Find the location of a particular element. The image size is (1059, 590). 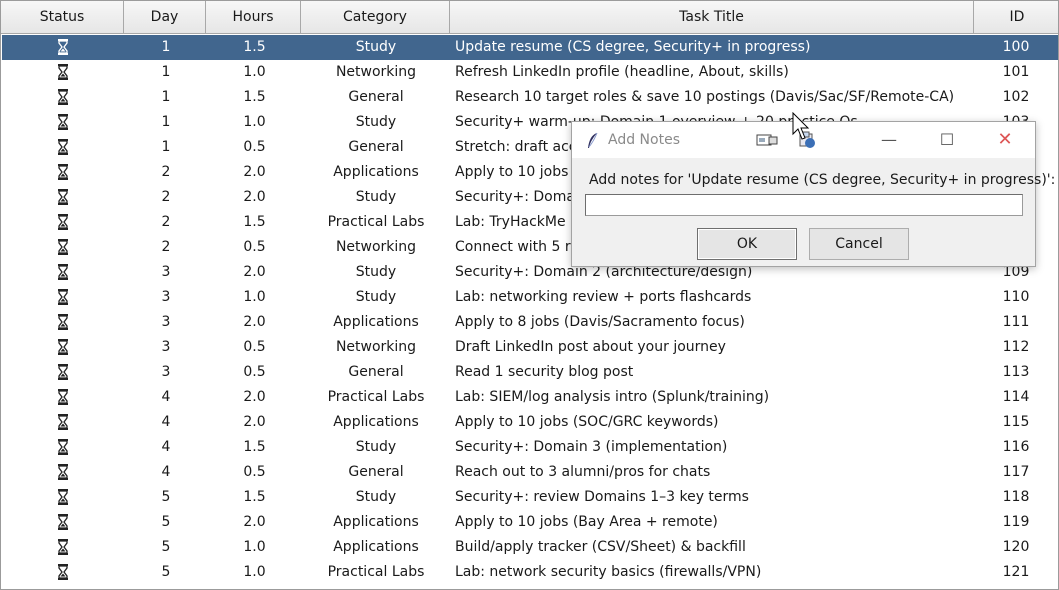

table-row: 3 0.5 General Read 1 security blog post 113 is located at coordinates (530, 372).